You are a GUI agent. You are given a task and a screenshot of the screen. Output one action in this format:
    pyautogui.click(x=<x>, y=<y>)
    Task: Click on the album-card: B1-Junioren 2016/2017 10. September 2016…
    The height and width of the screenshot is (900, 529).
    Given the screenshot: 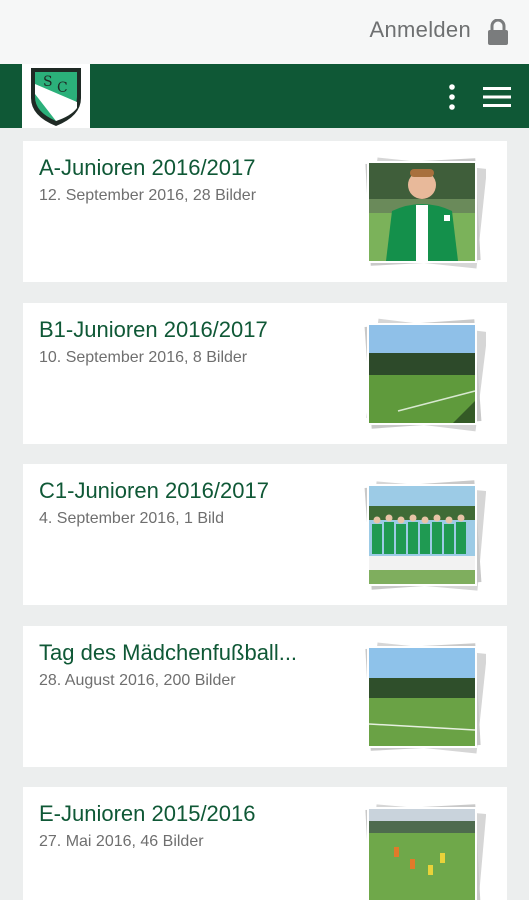 What is the action you would take?
    pyautogui.click(x=265, y=373)
    